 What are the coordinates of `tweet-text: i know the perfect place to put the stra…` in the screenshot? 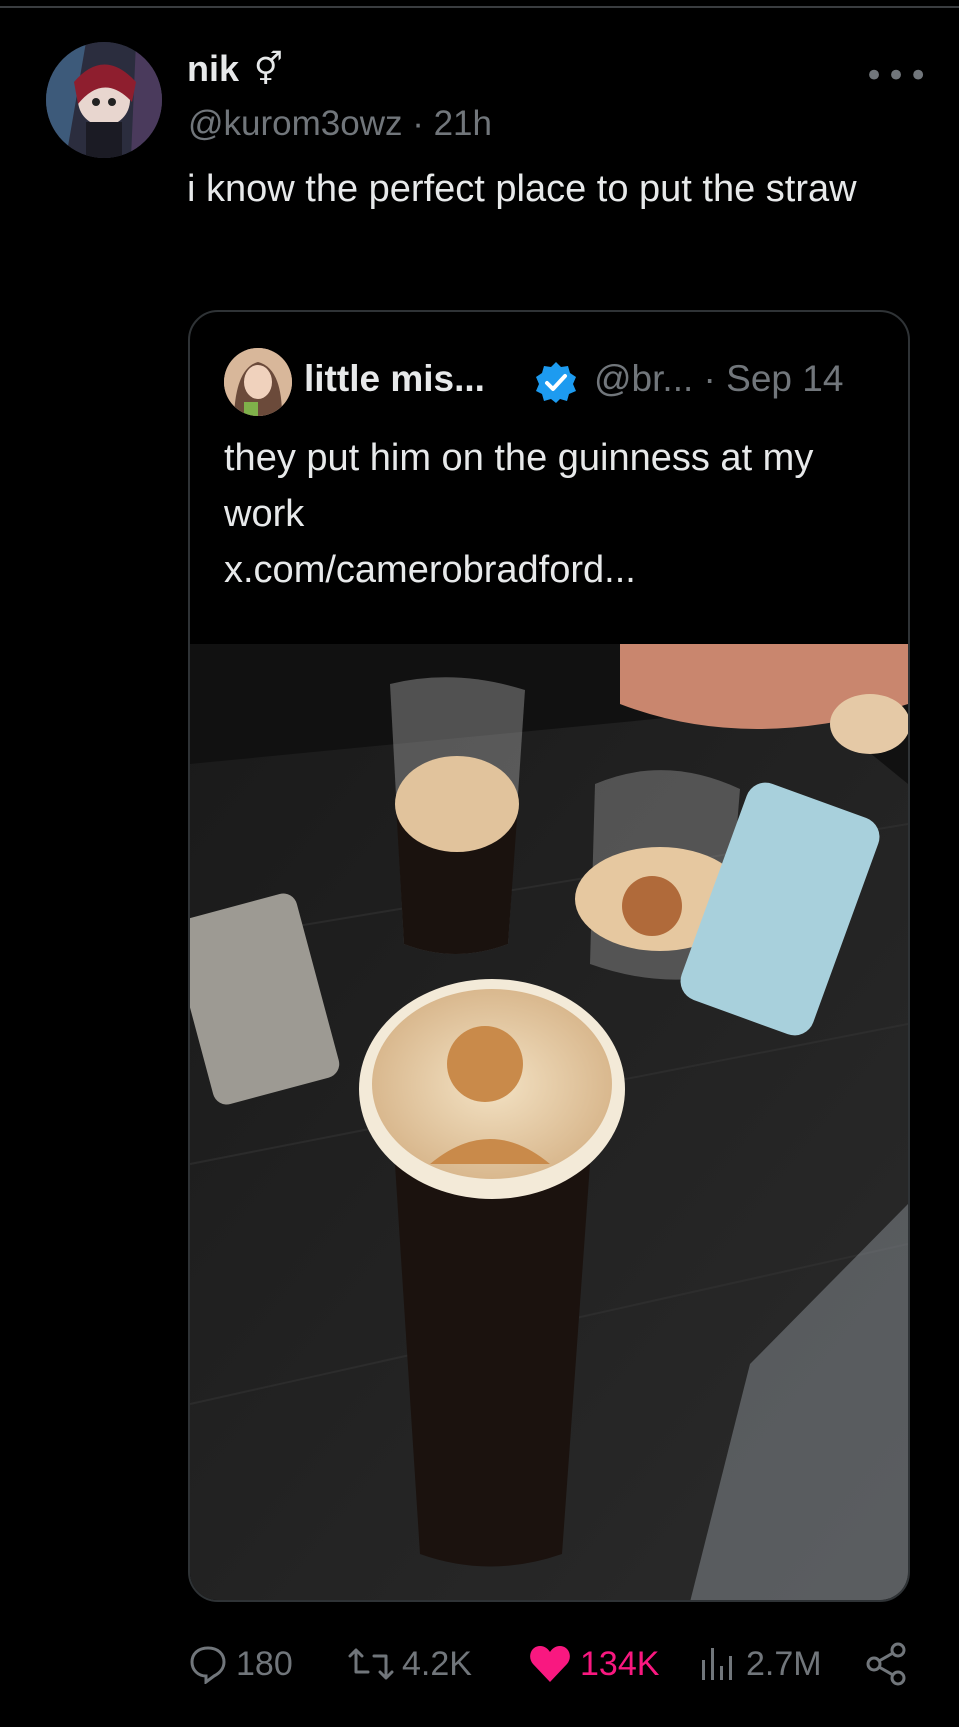 It's located at (522, 189).